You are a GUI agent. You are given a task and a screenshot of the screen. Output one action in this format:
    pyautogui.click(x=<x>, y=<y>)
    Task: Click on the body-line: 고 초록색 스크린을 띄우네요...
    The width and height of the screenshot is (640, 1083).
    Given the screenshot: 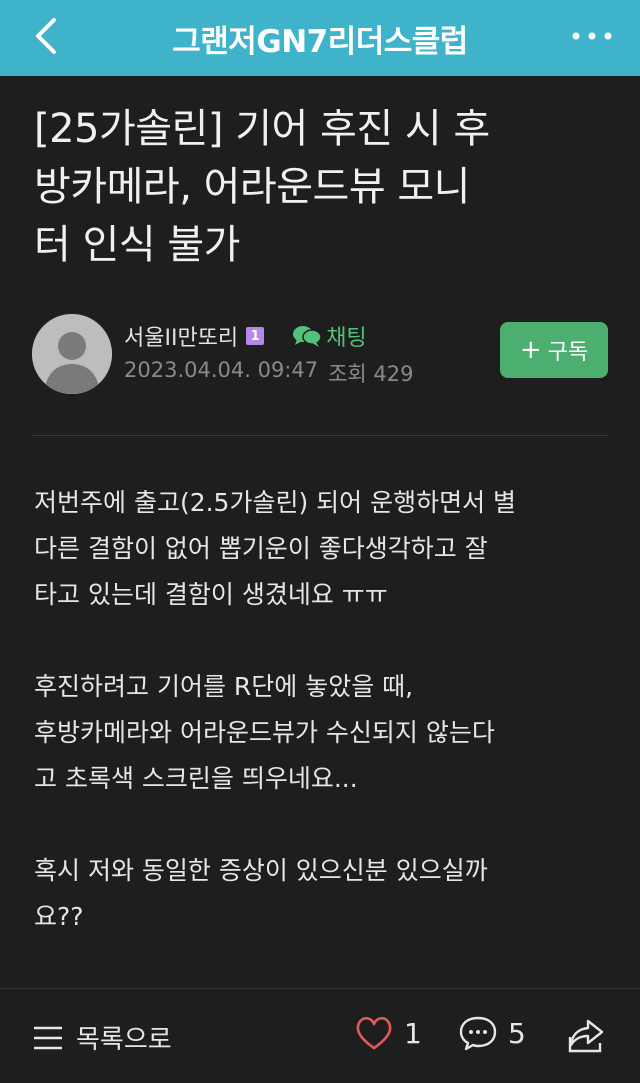 What is the action you would take?
    pyautogui.click(x=196, y=778)
    